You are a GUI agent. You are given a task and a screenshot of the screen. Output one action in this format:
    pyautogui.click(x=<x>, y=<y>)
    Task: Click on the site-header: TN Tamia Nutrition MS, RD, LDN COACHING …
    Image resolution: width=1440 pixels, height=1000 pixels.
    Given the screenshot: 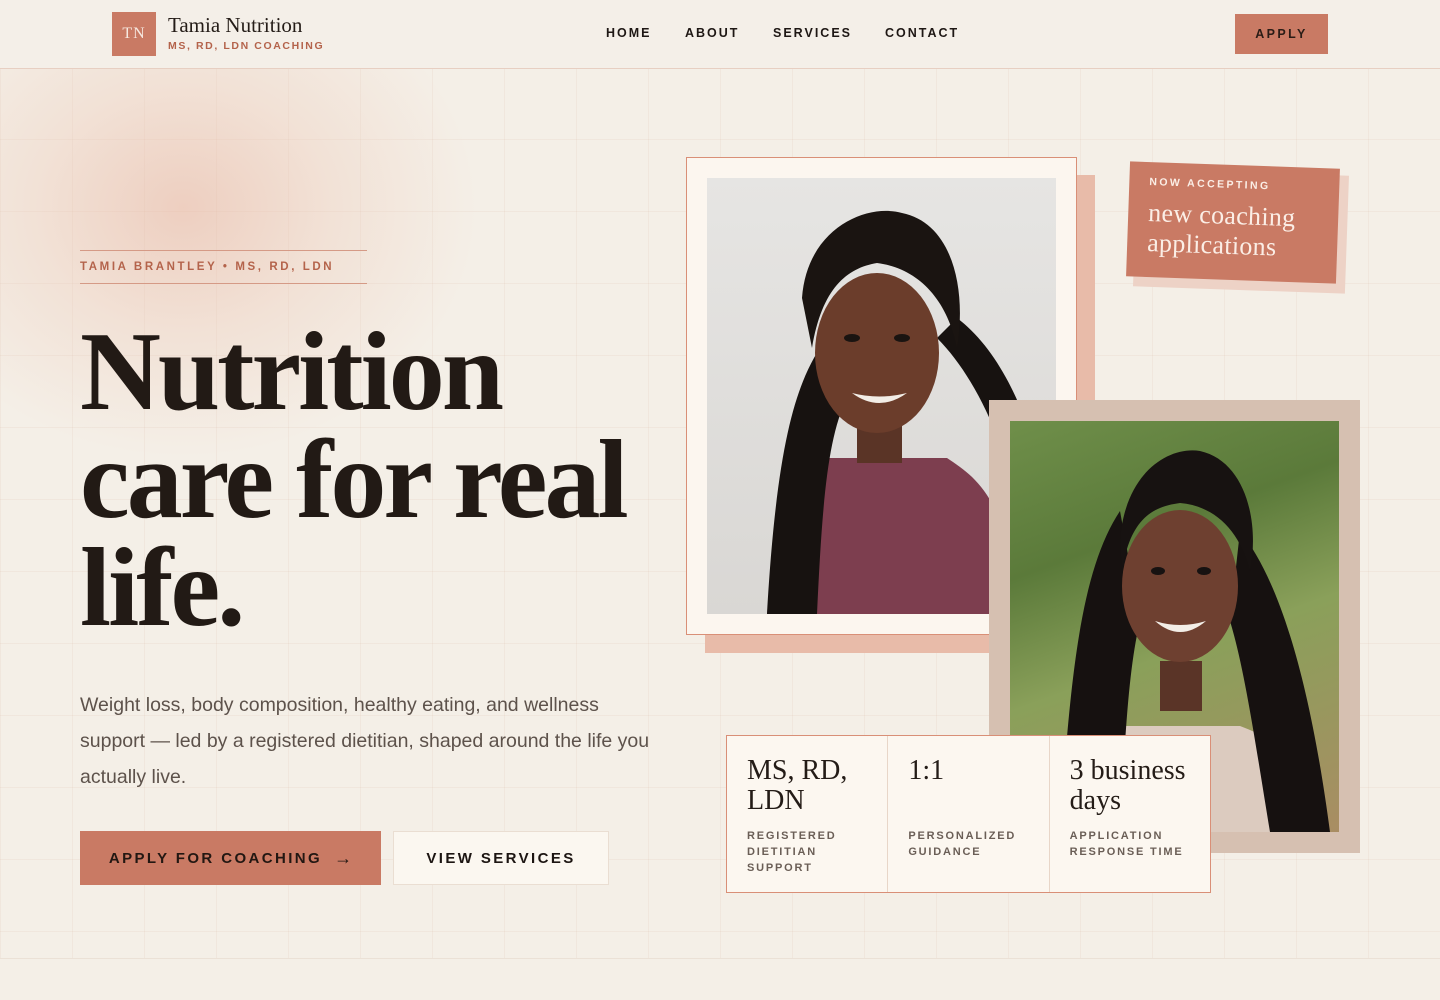 What is the action you would take?
    pyautogui.click(x=720, y=34)
    